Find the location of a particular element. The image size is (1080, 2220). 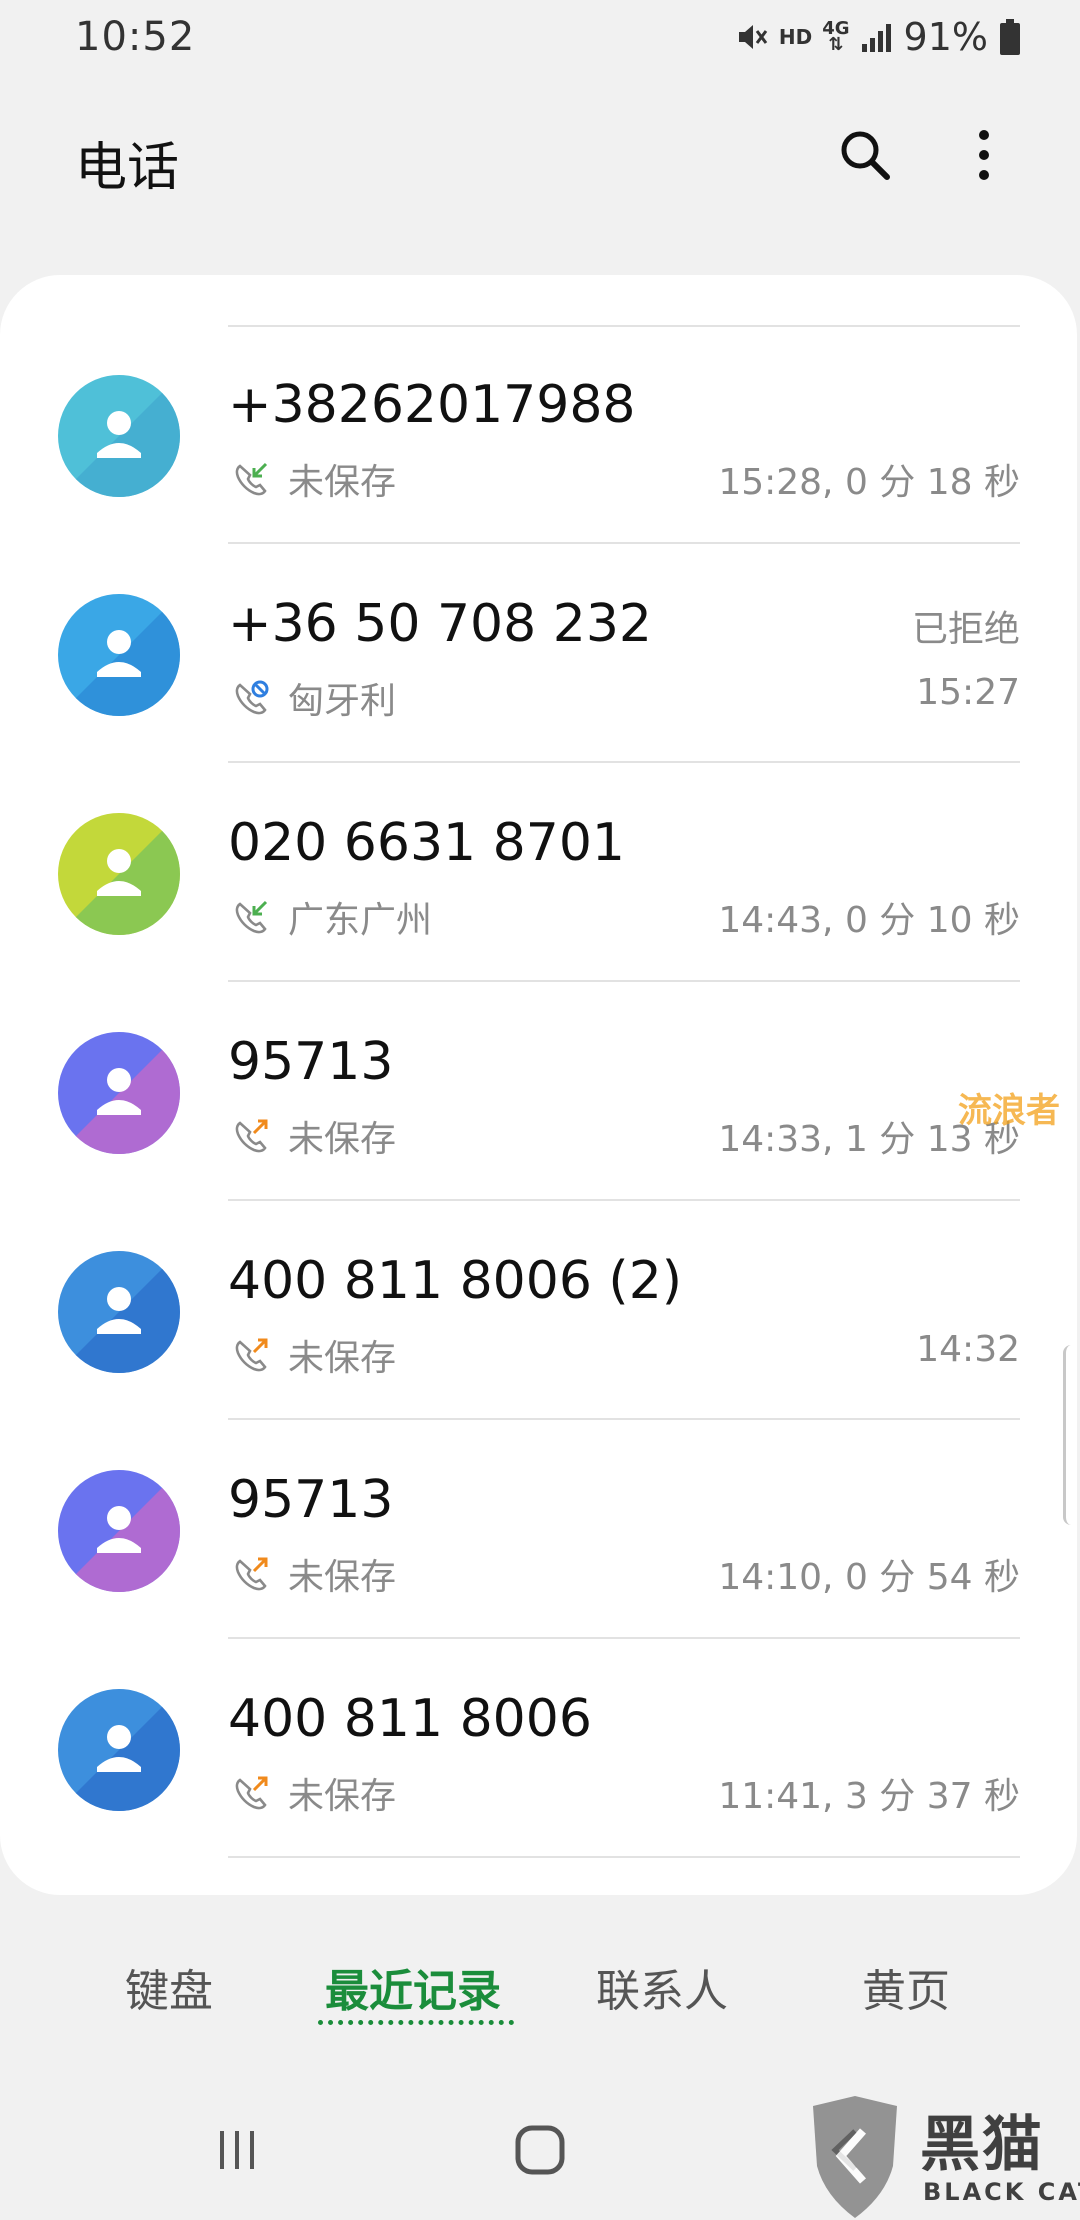

search-icon is located at coordinates (865, 155).